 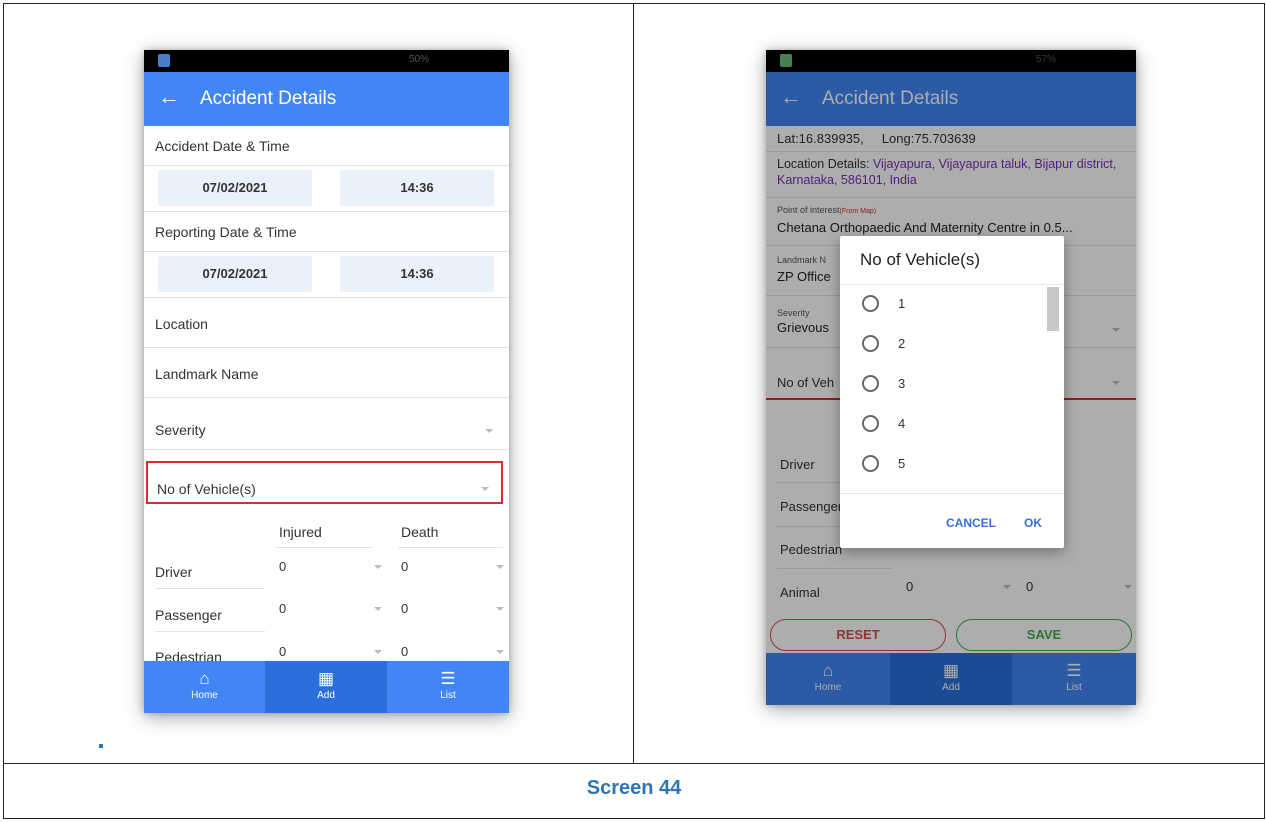 What do you see at coordinates (920, 259) in the screenshot?
I see `dialog-title: No of Vehicle(s)` at bounding box center [920, 259].